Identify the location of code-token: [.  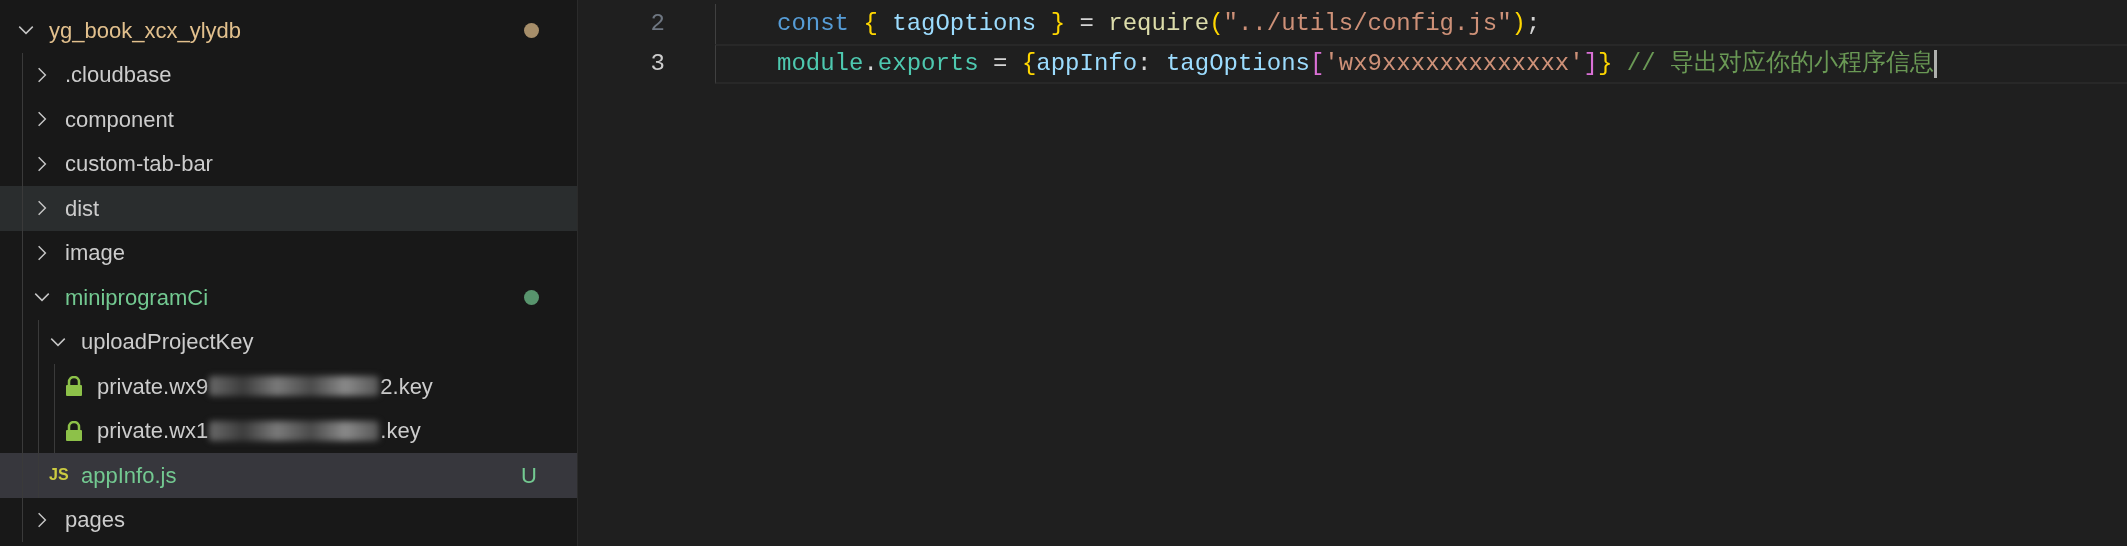
(1317, 64).